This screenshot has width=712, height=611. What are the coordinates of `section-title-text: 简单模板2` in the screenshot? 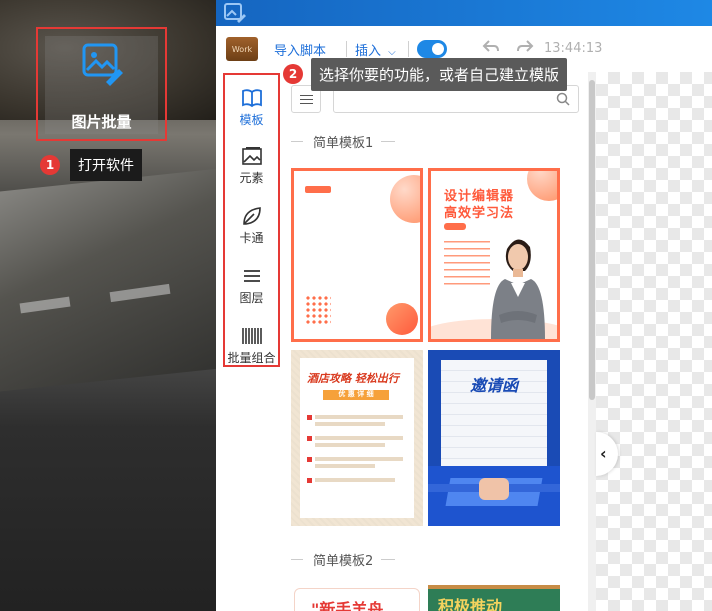 It's located at (343, 561).